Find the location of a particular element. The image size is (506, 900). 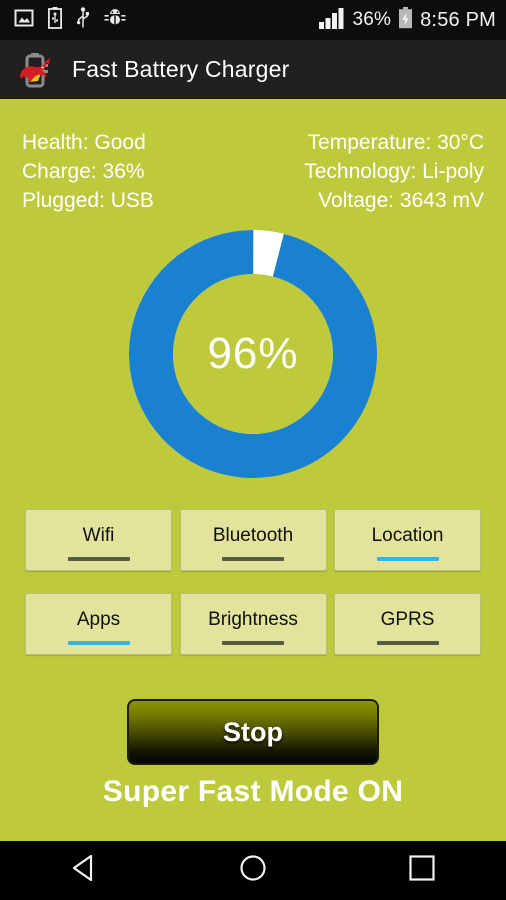

toggle-wifi-label: Wifi is located at coordinates (98, 535).